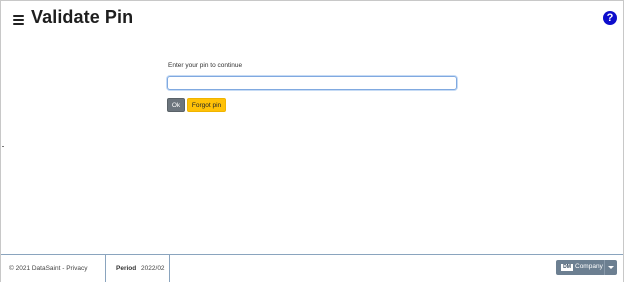 The width and height of the screenshot is (624, 282). Describe the element at coordinates (589, 266) in the screenshot. I see `company-label: Company` at that location.